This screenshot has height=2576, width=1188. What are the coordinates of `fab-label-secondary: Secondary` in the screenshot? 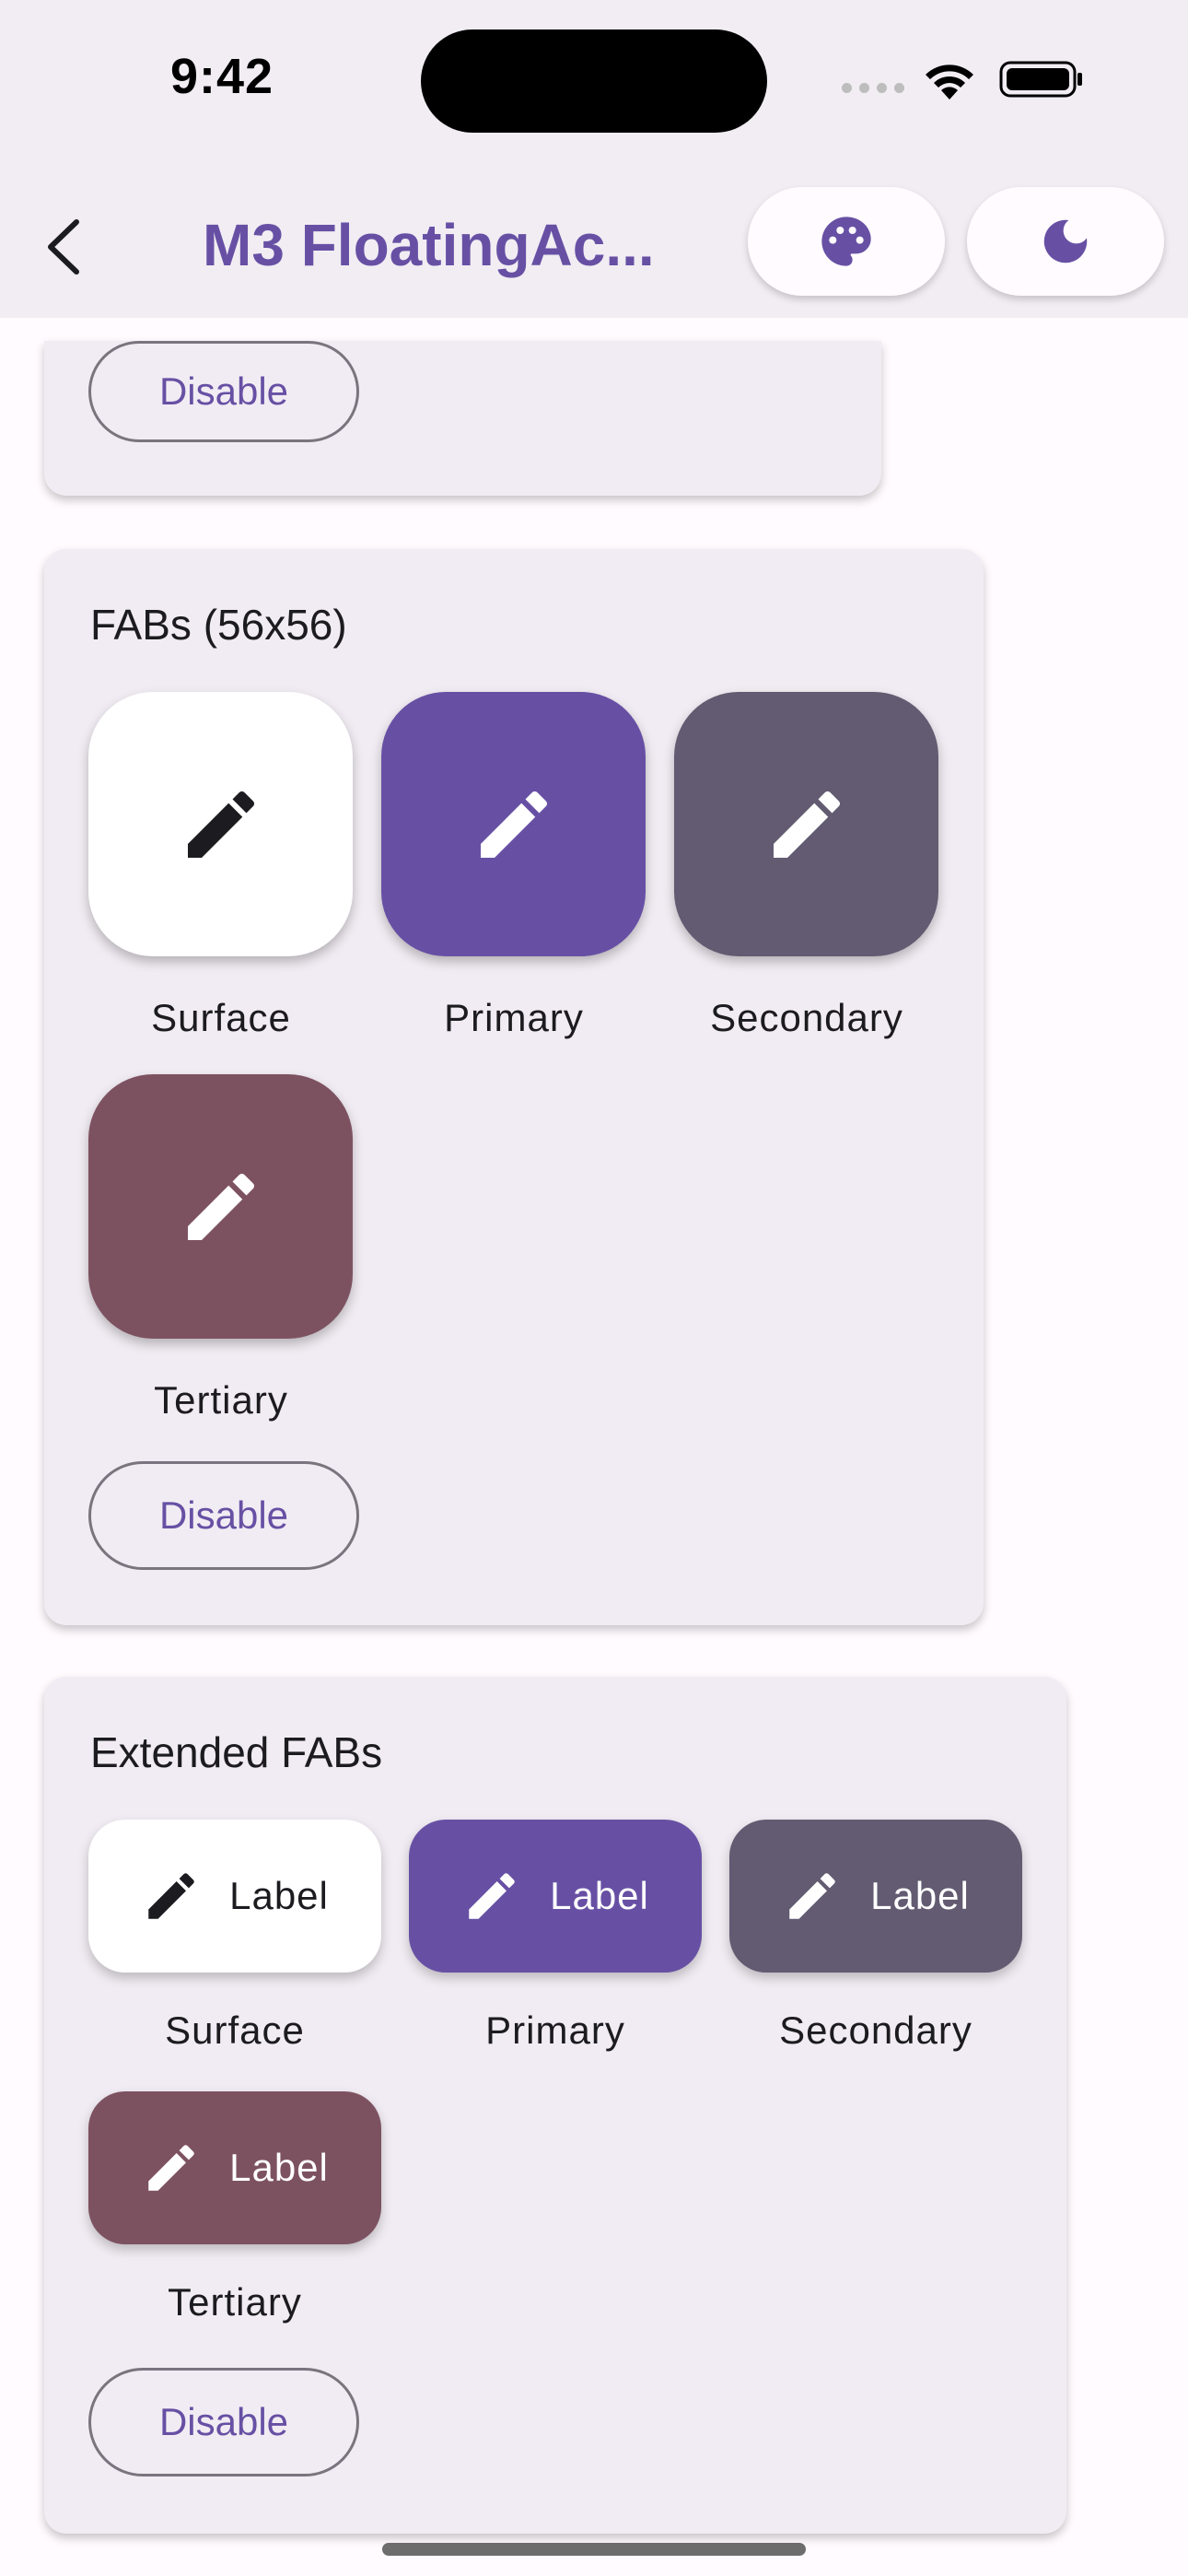 It's located at (806, 1018).